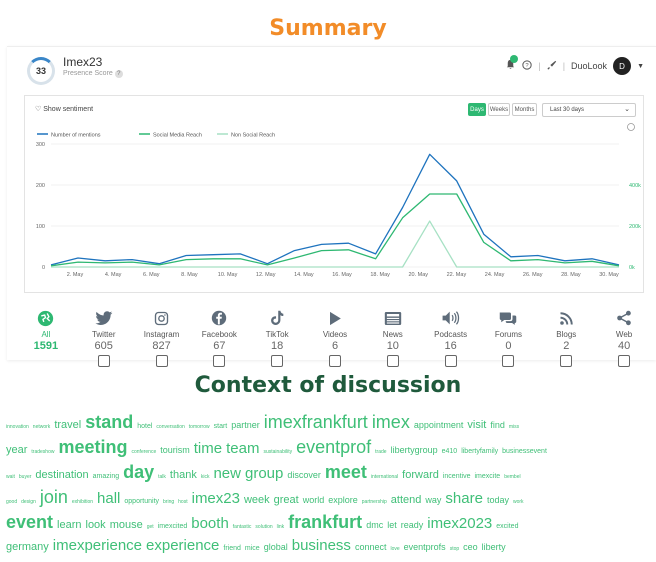  I want to click on word-cloud-term: mouse, so click(126, 525).